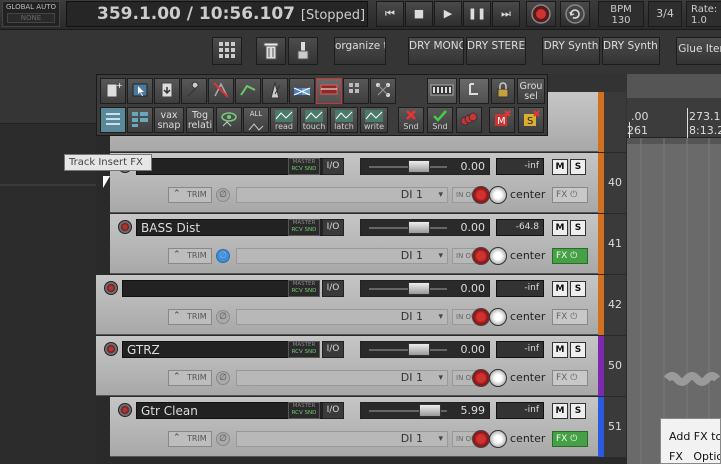 Image resolution: width=721 pixels, height=464 pixels. Describe the element at coordinates (502, 120) in the screenshot. I see `unmute-all-button: M` at that location.